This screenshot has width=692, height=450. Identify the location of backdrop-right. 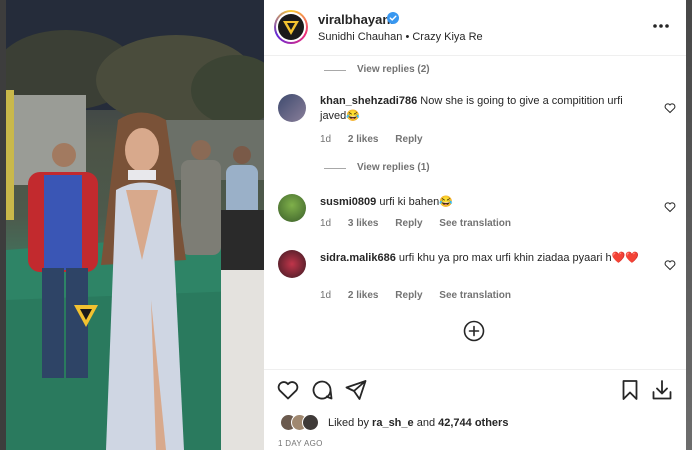
(689, 225).